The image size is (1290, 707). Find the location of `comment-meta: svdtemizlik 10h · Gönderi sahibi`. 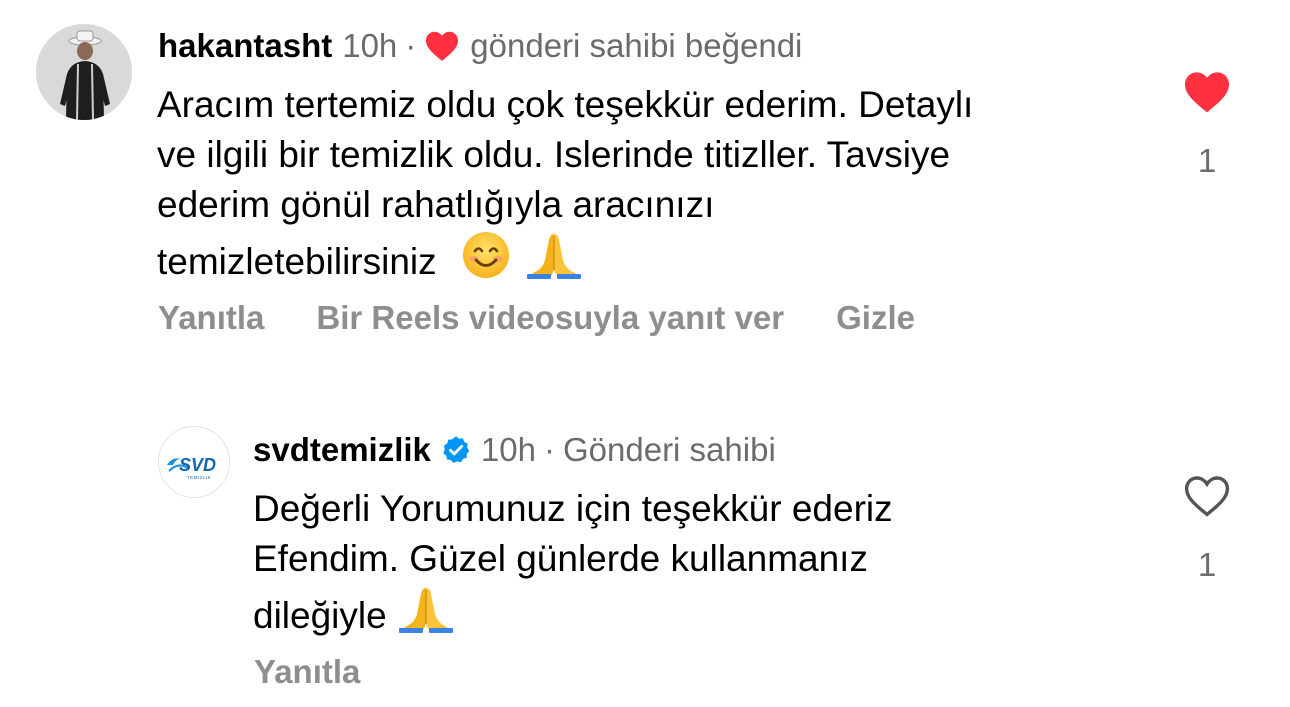

comment-meta: svdtemizlik 10h · Gönderi sahibi is located at coordinates (514, 450).